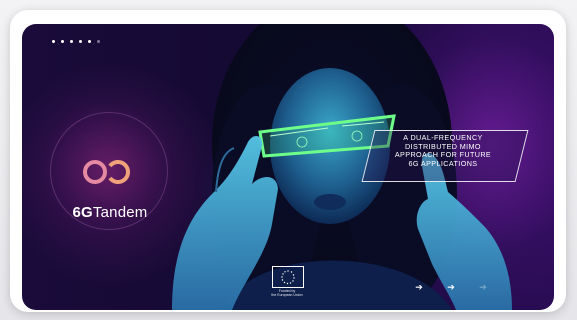 The width and height of the screenshot is (577, 320). Describe the element at coordinates (82, 212) in the screenshot. I see `brand-name-bold: 6G` at that location.